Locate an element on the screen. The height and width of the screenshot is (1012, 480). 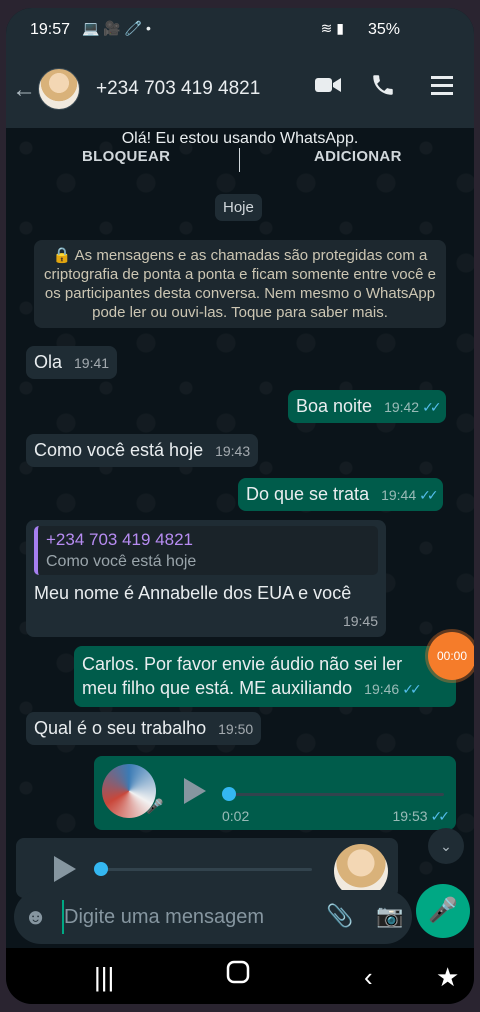
emoji-icon: ☻ is located at coordinates (35, 917).